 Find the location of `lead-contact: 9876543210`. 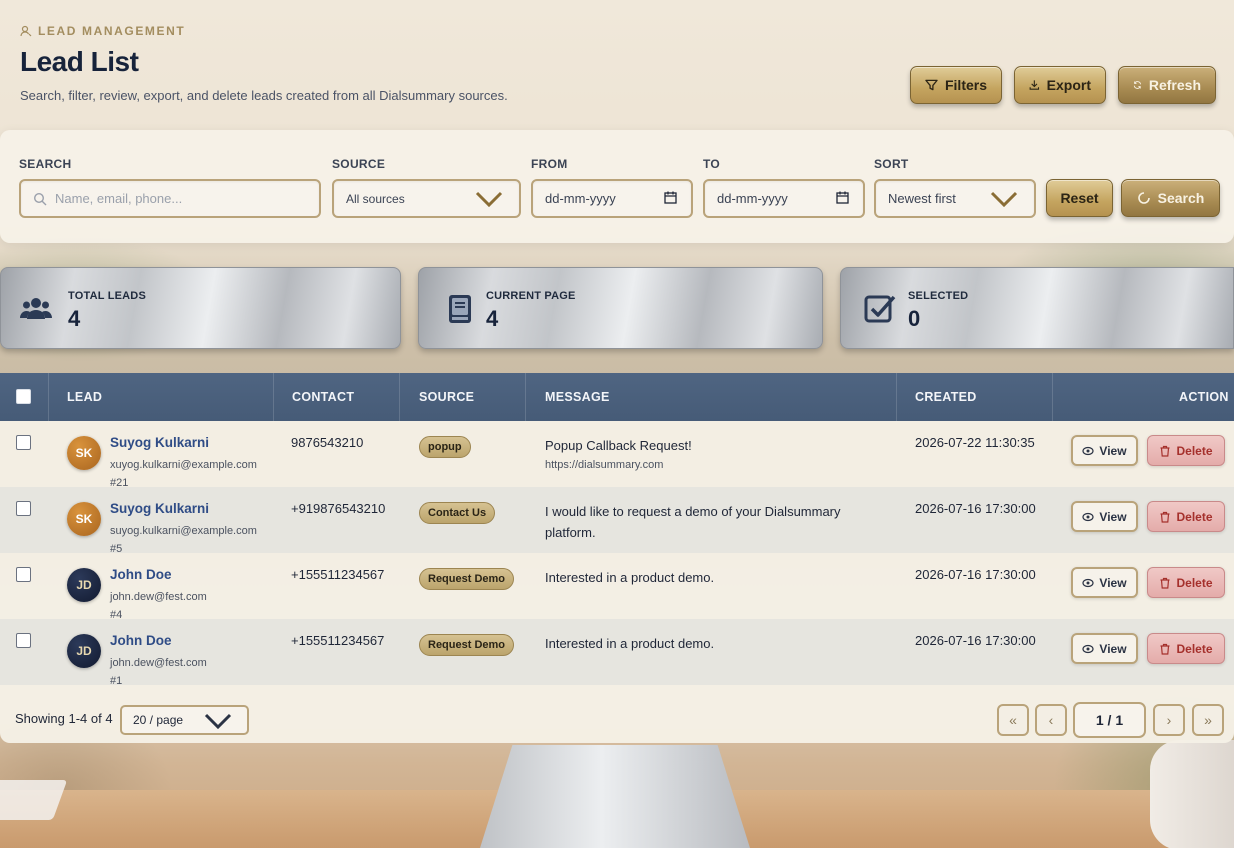

lead-contact: 9876543210 is located at coordinates (327, 442).